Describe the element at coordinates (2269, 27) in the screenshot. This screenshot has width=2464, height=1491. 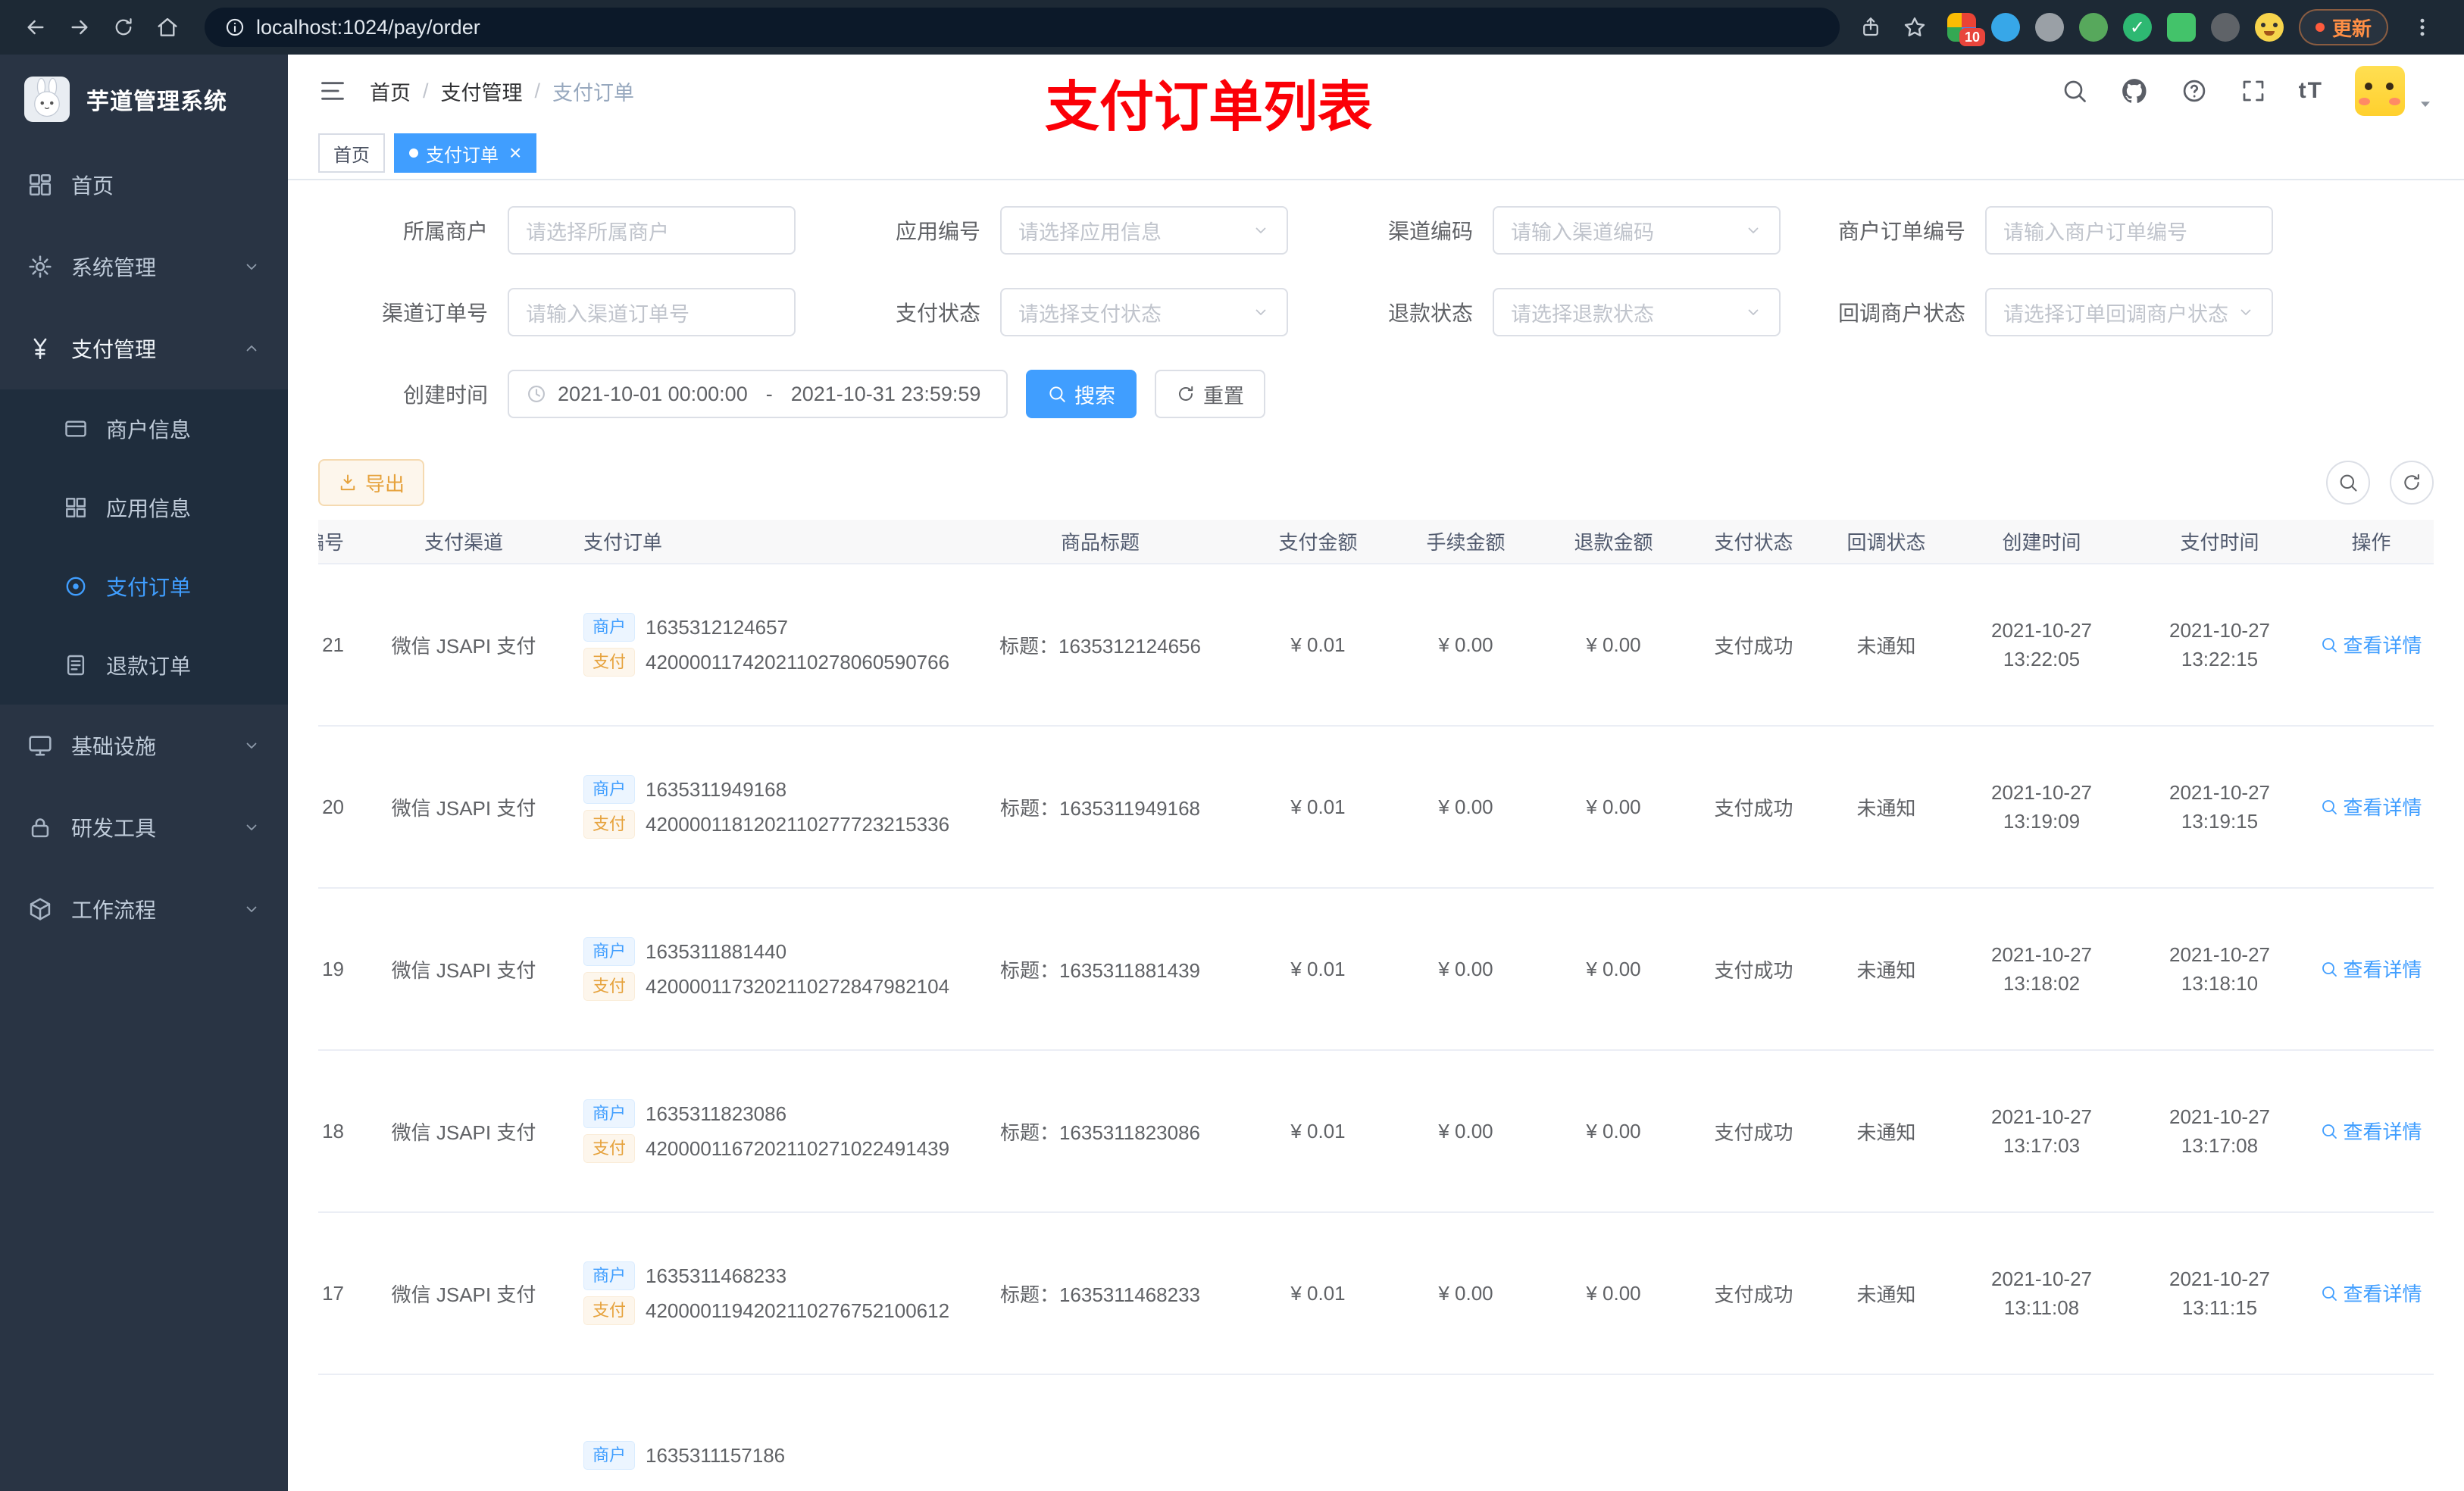
I see `emoji-extension-icon` at that location.